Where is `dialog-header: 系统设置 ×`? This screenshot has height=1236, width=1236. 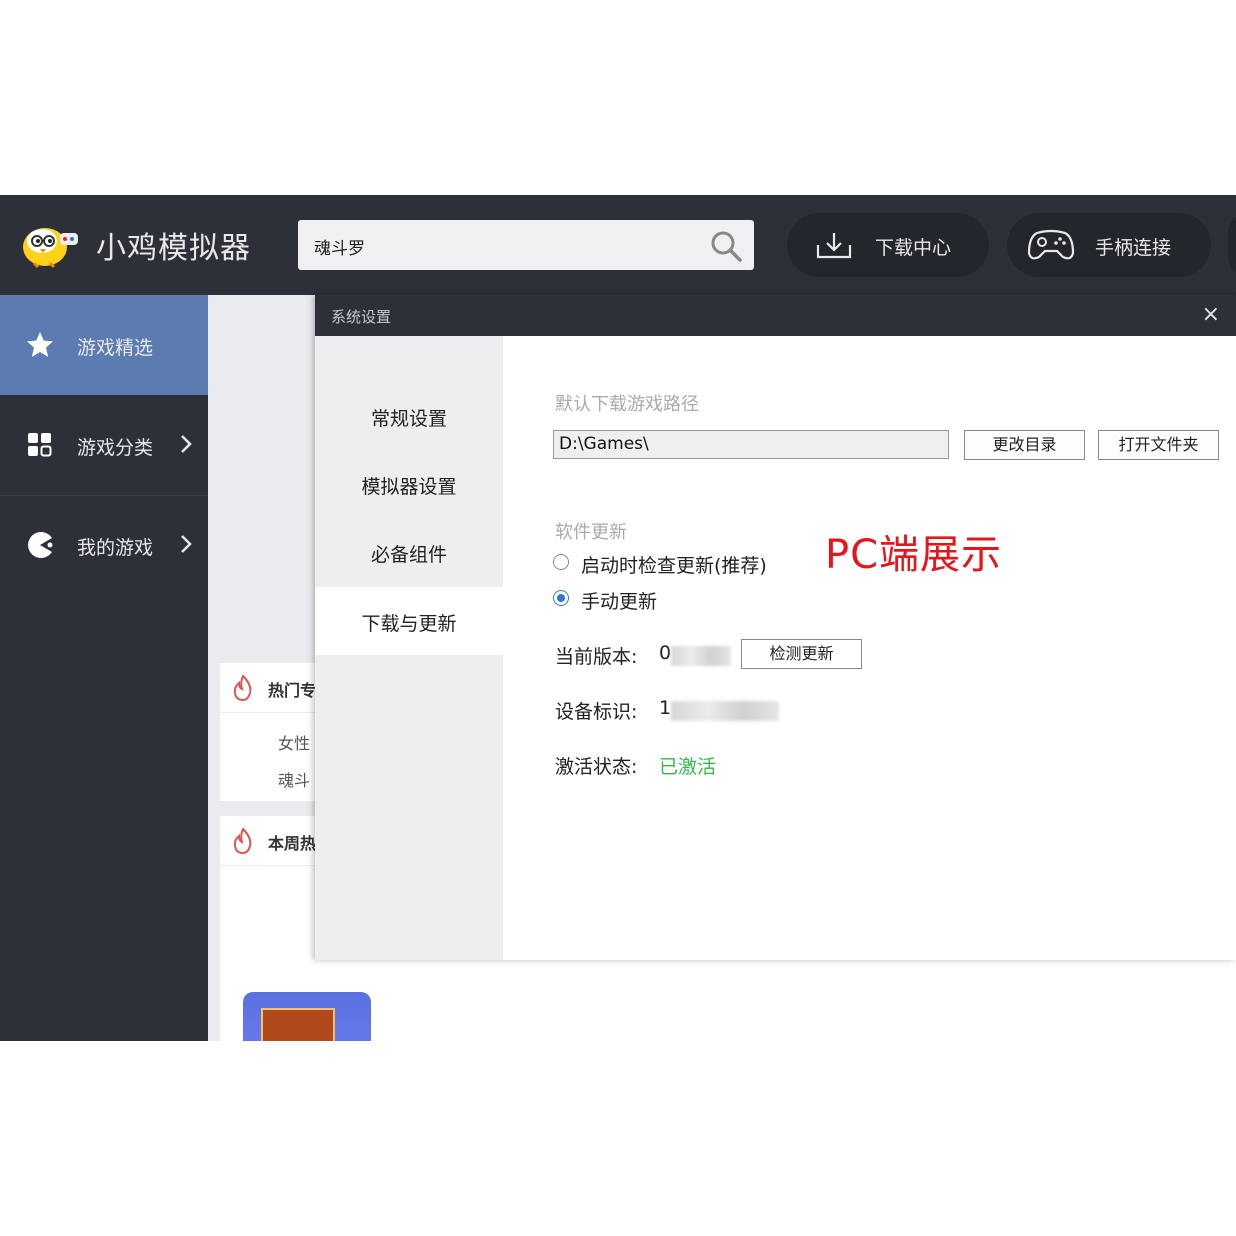
dialog-header: 系统设置 × is located at coordinates (775, 315).